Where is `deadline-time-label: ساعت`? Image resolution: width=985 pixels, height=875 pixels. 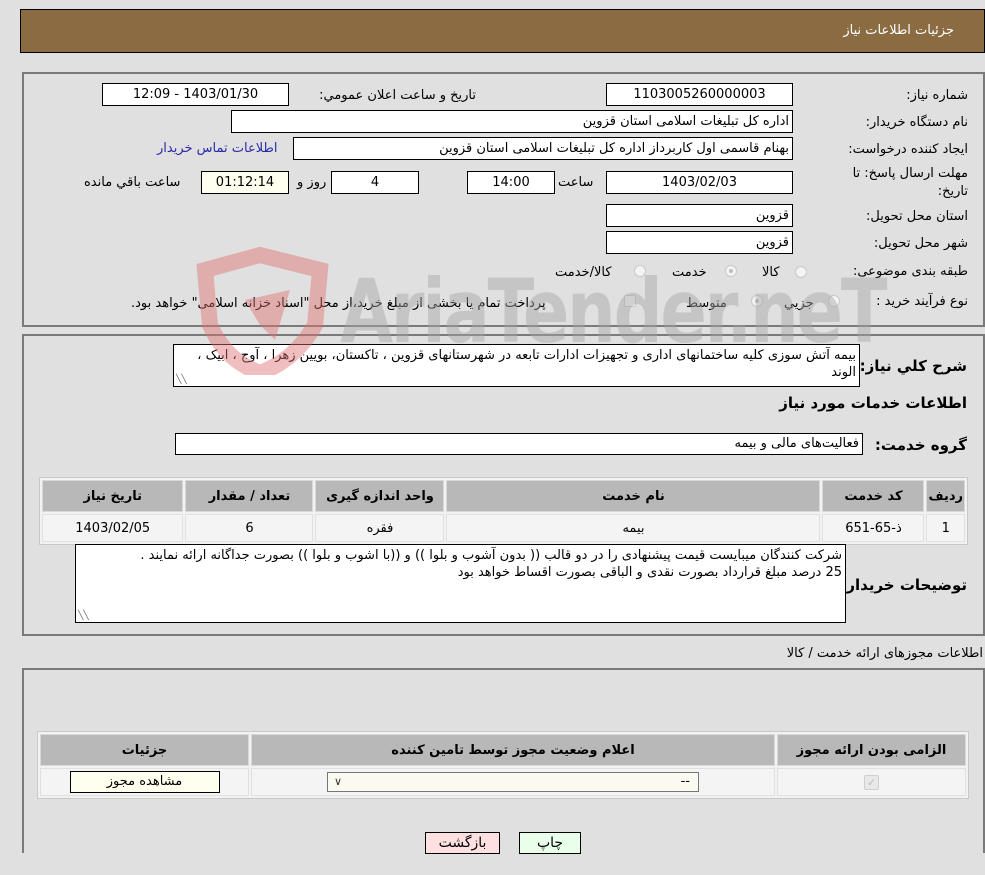 deadline-time-label: ساعت is located at coordinates (576, 182).